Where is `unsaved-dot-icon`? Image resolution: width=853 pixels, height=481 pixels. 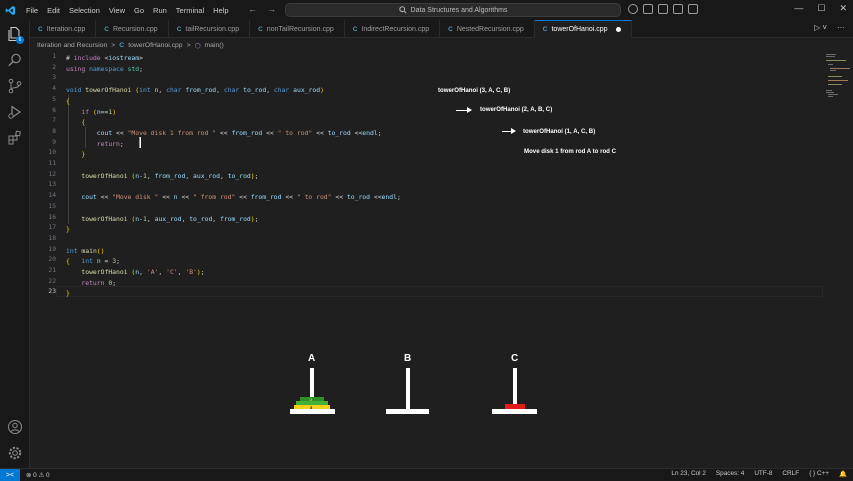
unsaved-dot-icon is located at coordinates (618, 29).